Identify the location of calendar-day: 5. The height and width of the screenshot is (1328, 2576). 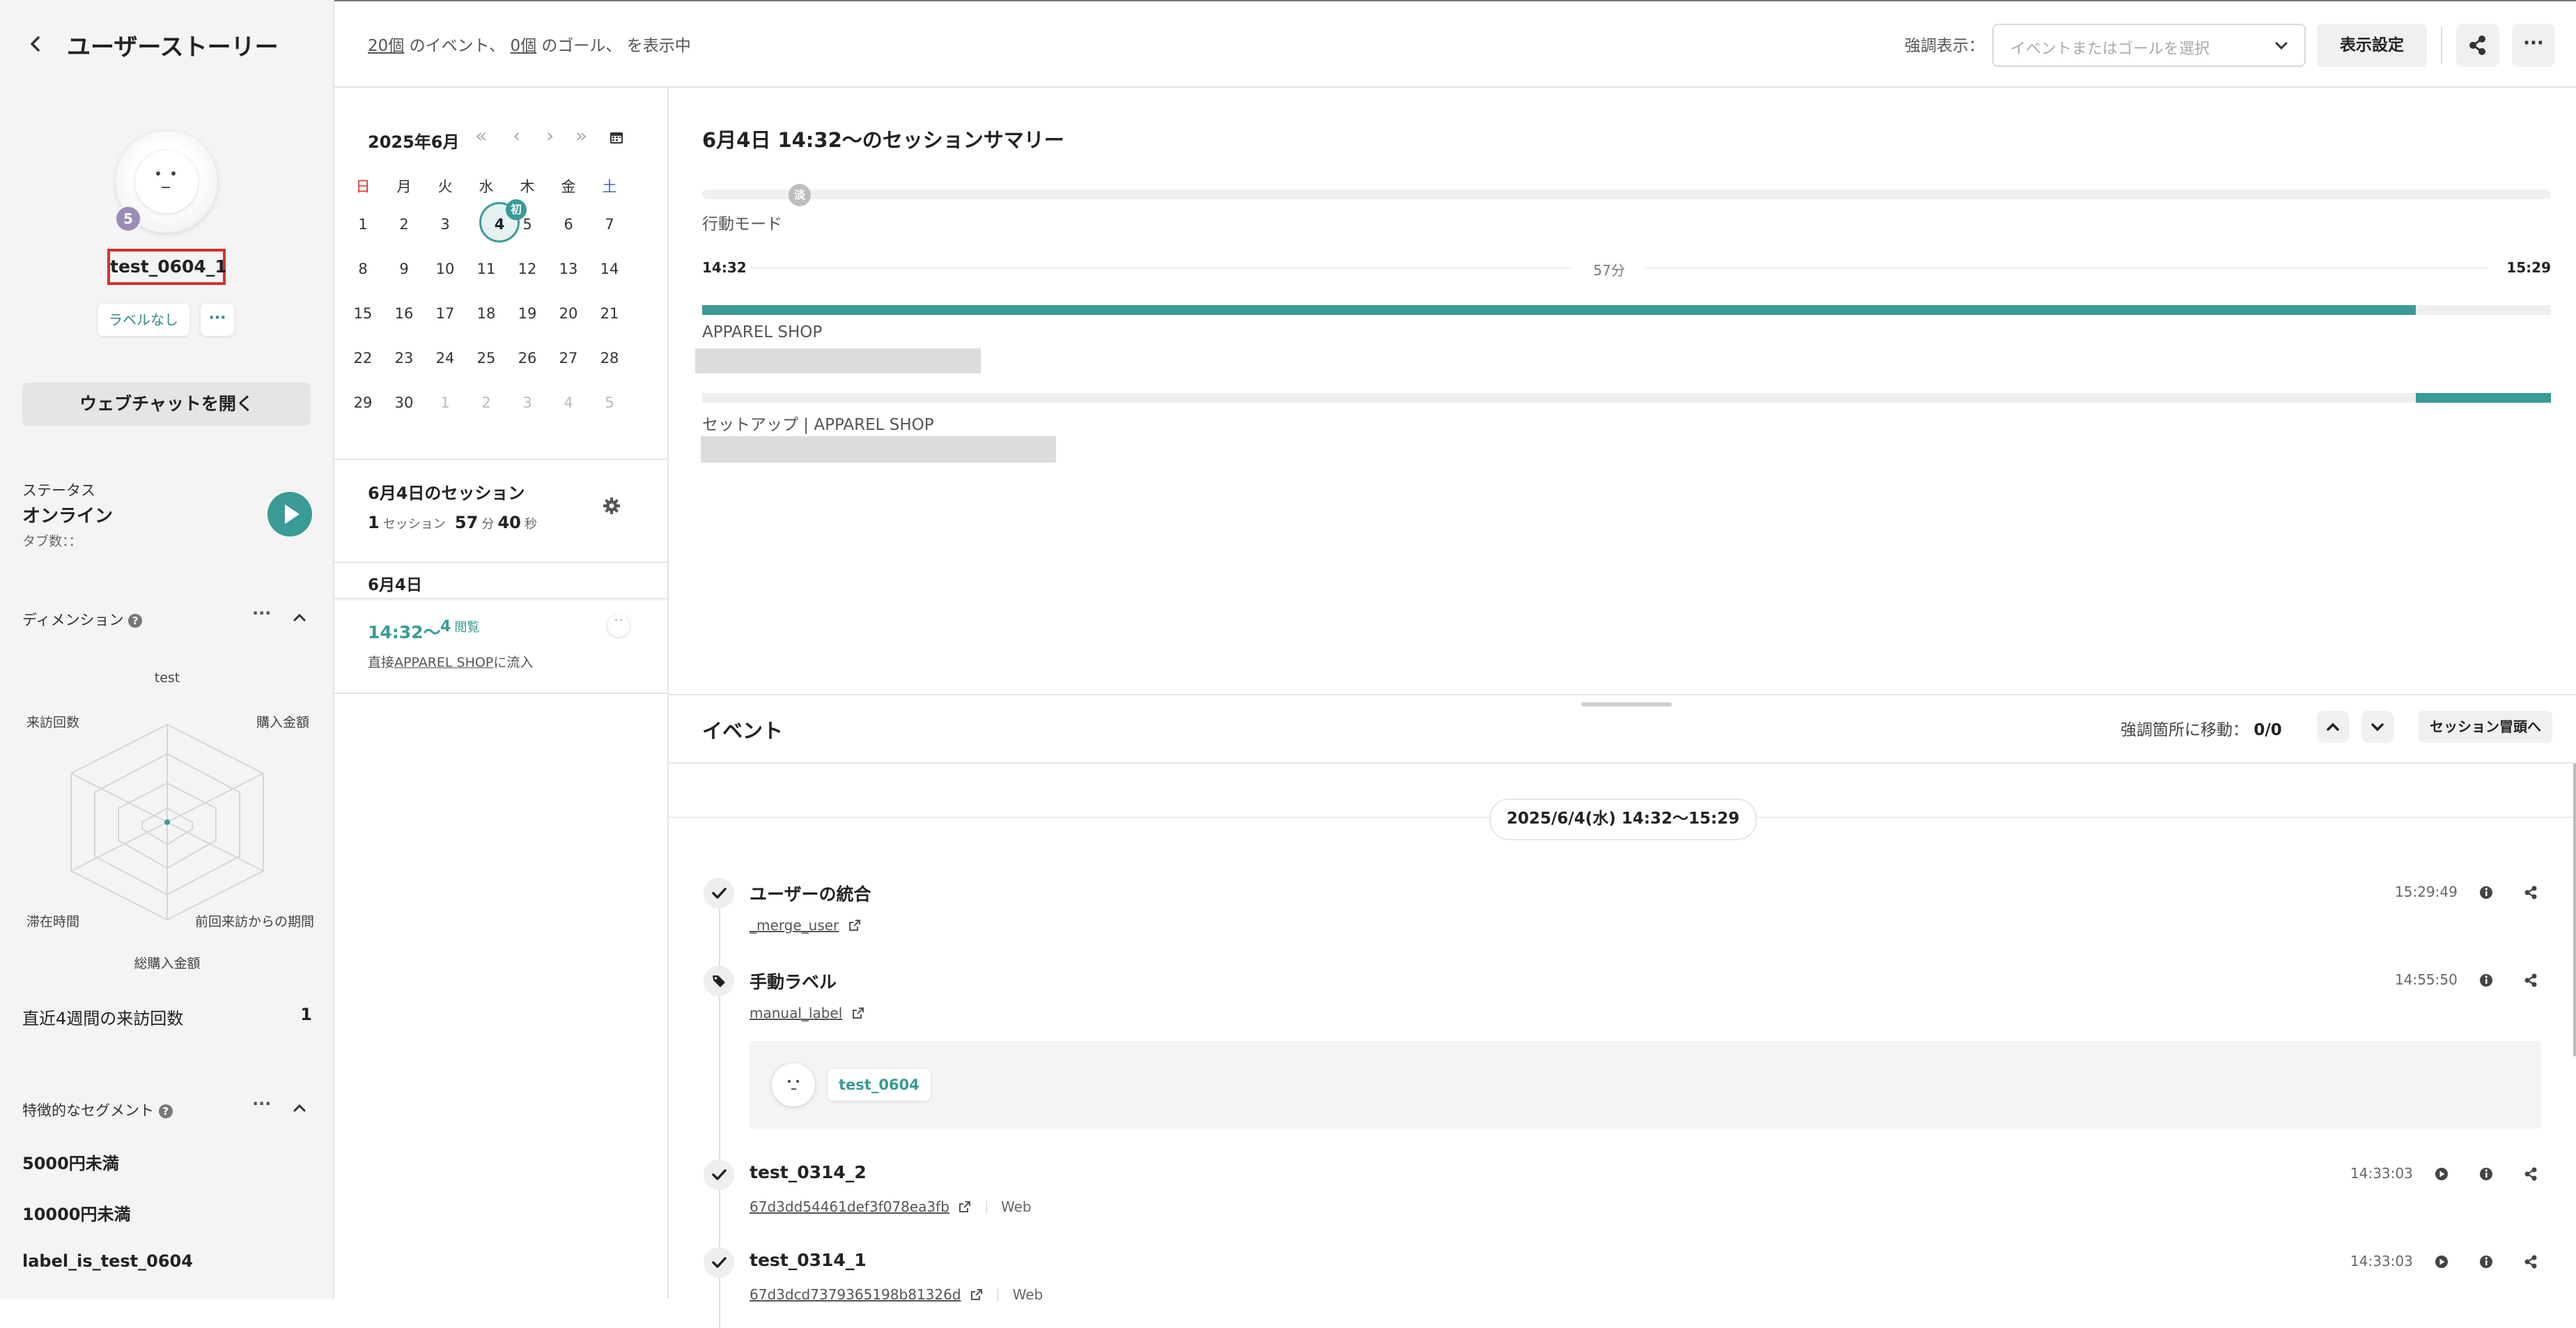
(527, 224).